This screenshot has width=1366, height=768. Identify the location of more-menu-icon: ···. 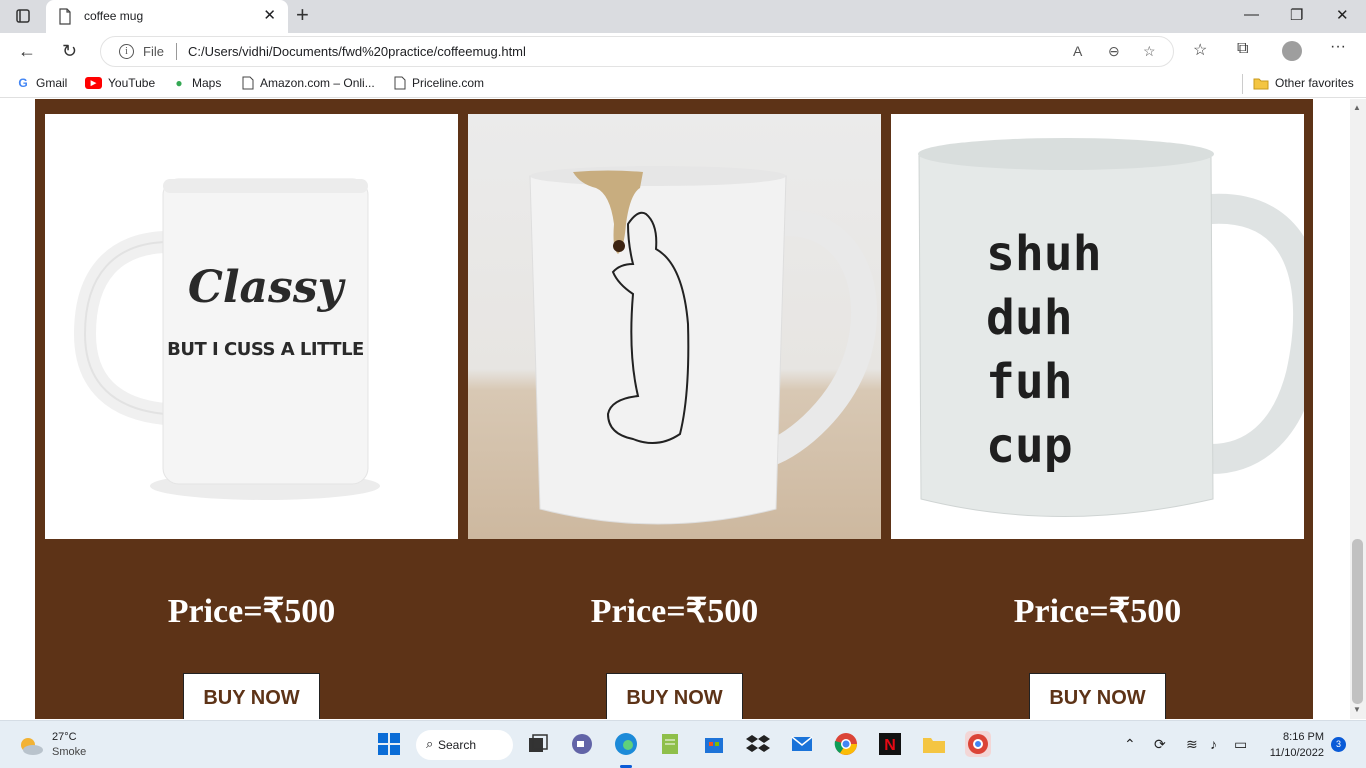
(1338, 47).